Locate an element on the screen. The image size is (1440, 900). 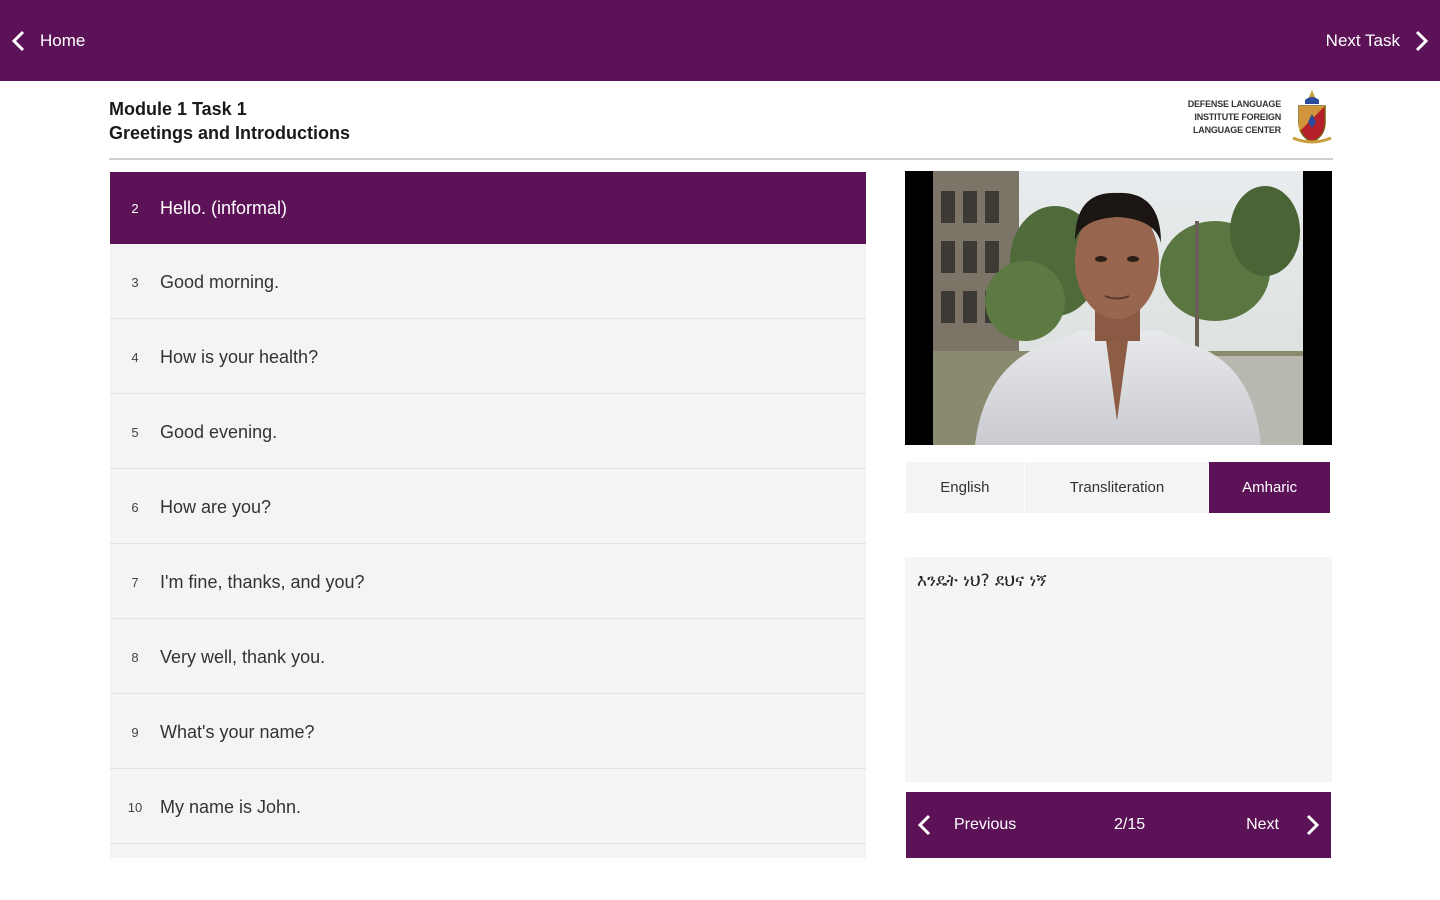
phrase-row: 8 Very well, thank you. is located at coordinates (488, 657).